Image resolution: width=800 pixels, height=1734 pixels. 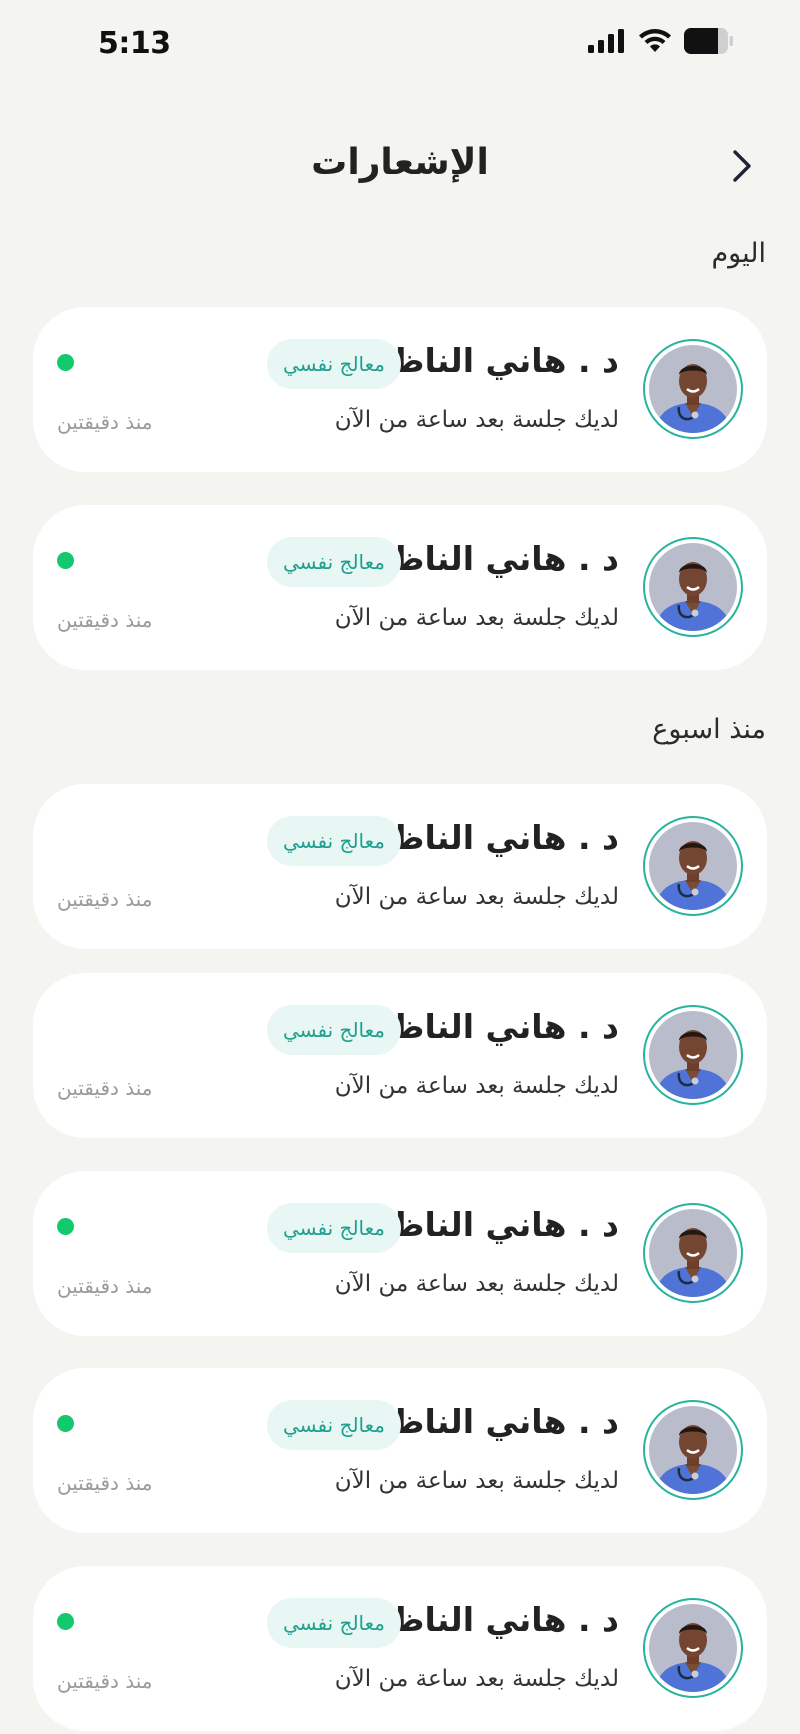 What do you see at coordinates (400, 162) in the screenshot?
I see `page-title: الإشعارات` at bounding box center [400, 162].